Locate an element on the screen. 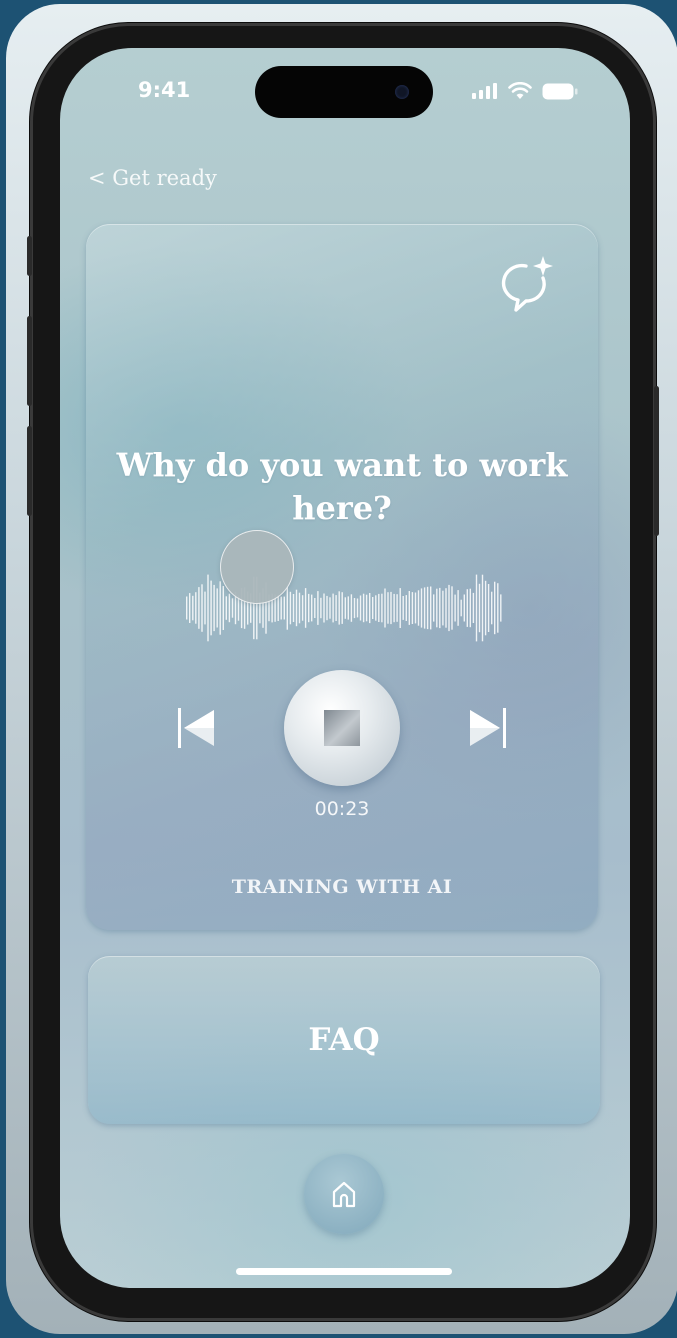 The width and height of the screenshot is (677, 1338). stop-icon is located at coordinates (342, 728).